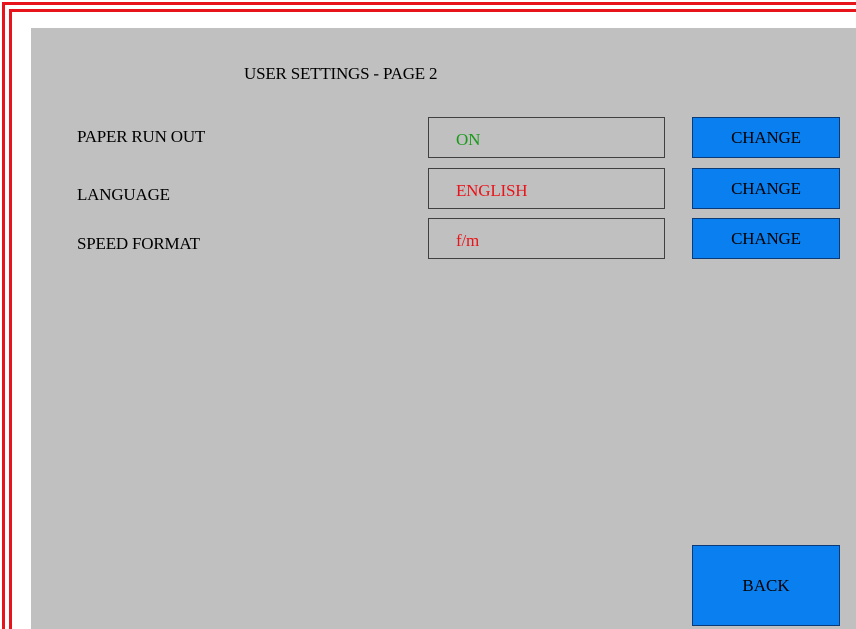  I want to click on language-change-button: CHANGE, so click(766, 188).